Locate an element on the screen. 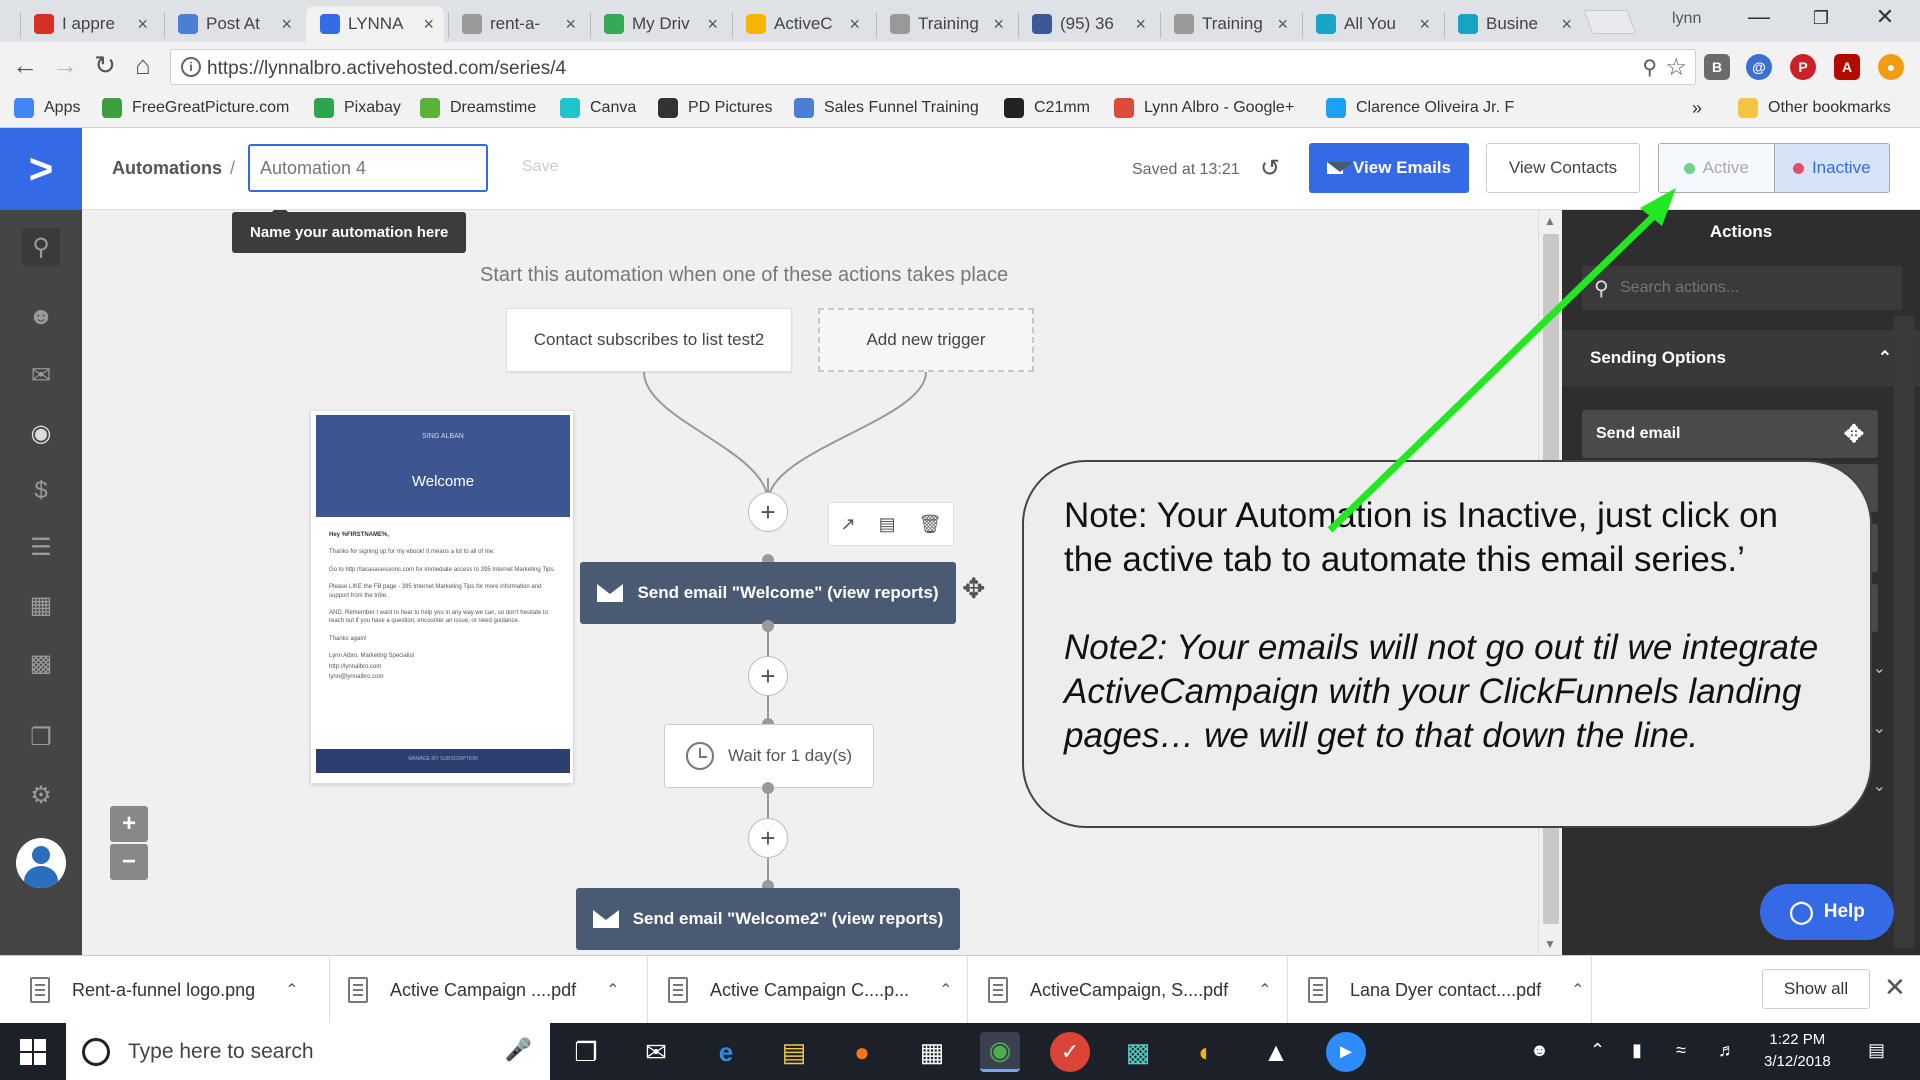 This screenshot has height=1080, width=1920. view-contacts-button: View Contacts is located at coordinates (1563, 168).